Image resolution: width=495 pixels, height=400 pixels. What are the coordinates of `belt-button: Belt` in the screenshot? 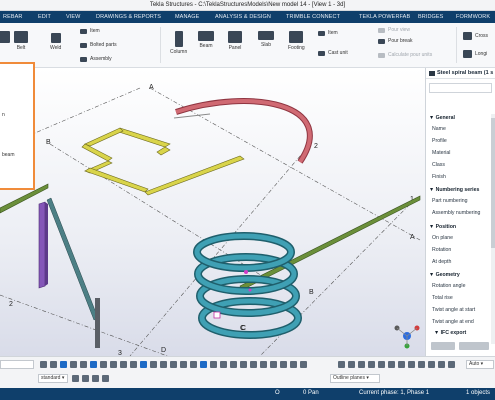 It's located at (21, 41).